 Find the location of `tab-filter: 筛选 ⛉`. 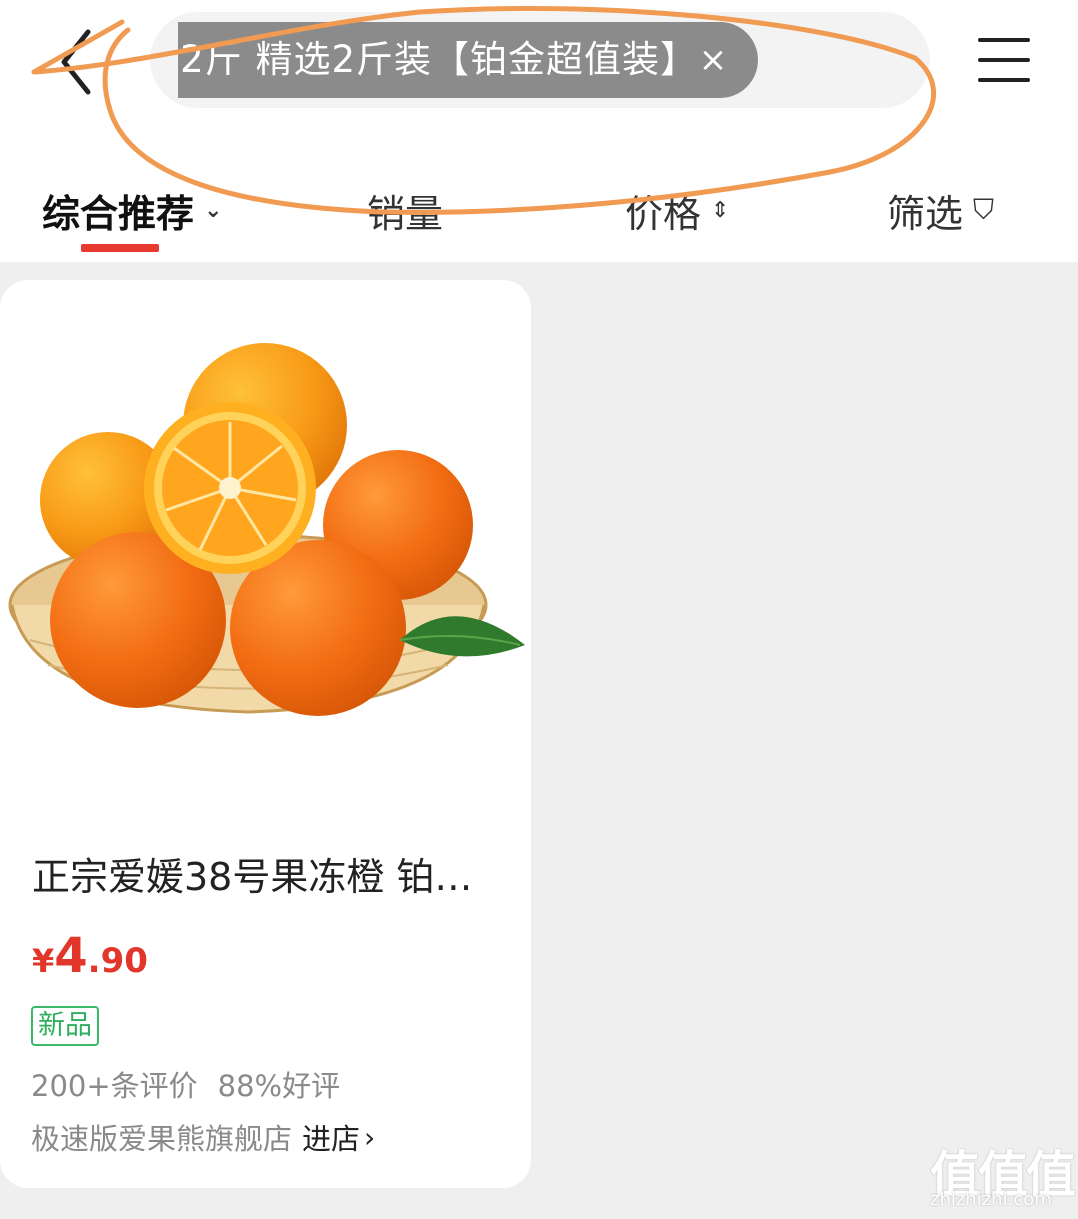

tab-filter: 筛选 ⛉ is located at coordinates (941, 210).